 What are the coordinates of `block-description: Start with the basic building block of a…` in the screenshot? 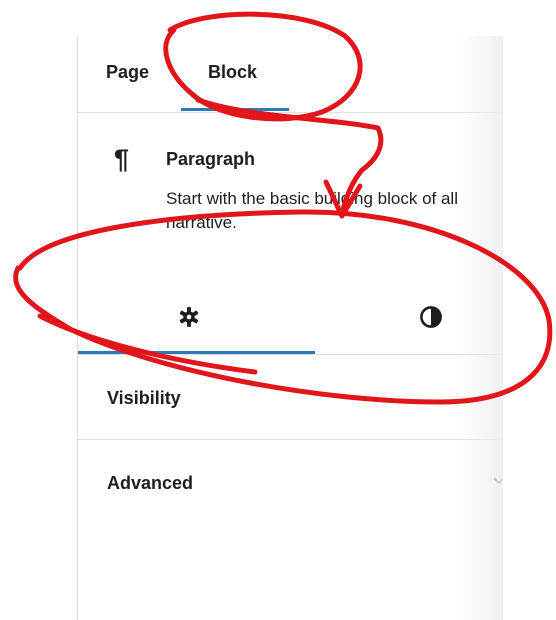 It's located at (312, 210).